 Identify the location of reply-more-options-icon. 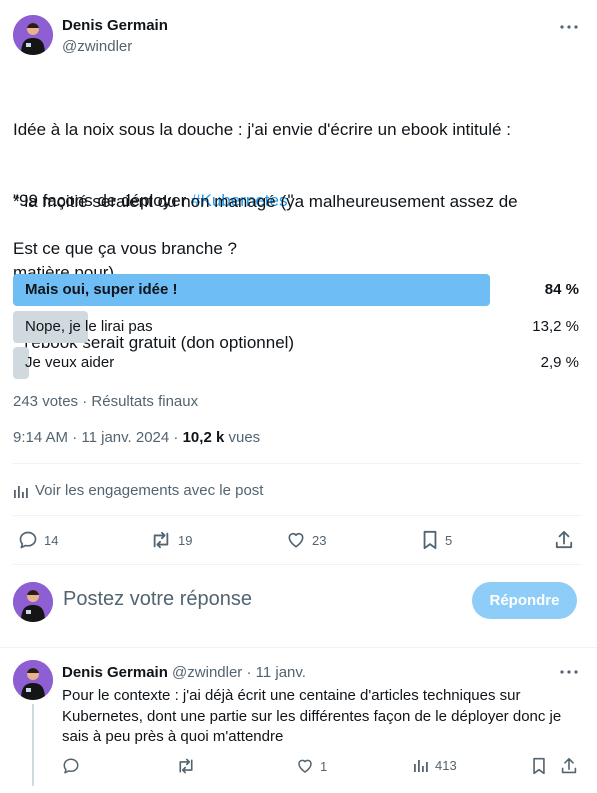
(569, 672).